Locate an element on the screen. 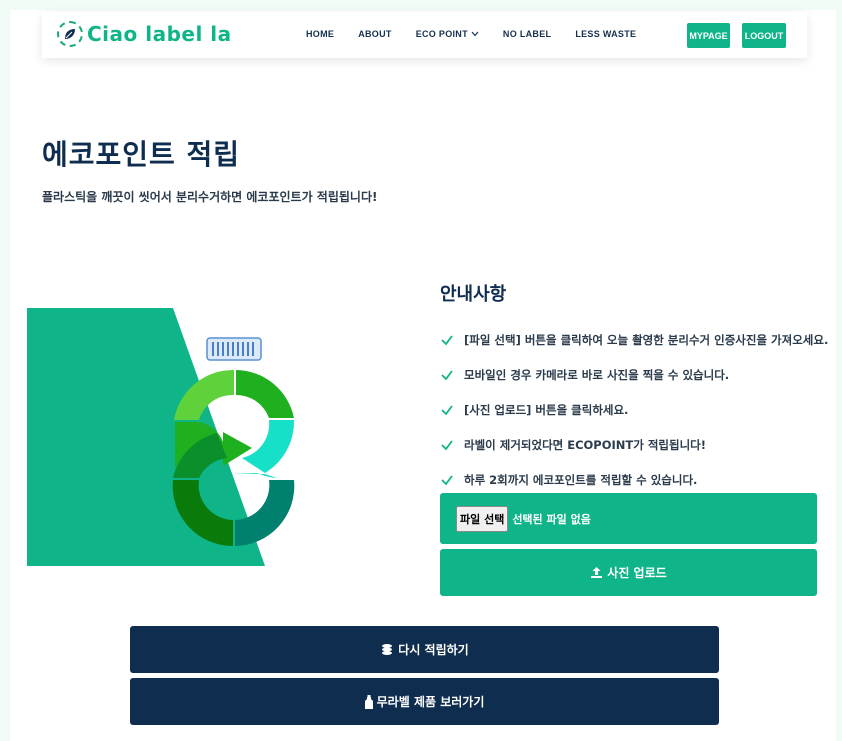 The image size is (842, 741). list-item: 모바일인 경우 카메라로 바로 사진을 찍을 수 있습니다. is located at coordinates (634, 374).